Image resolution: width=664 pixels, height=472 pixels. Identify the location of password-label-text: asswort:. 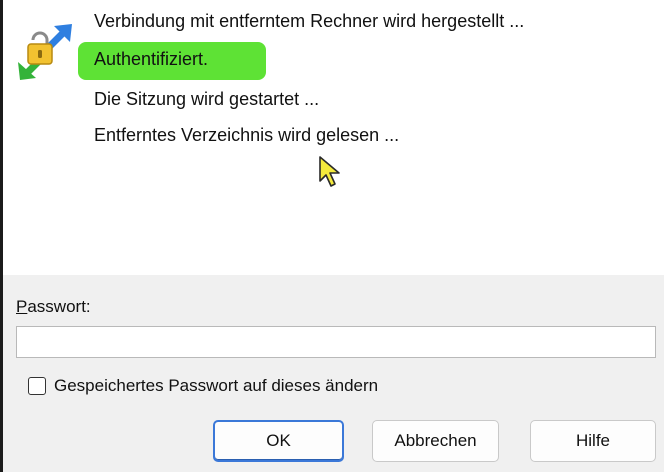
(59, 306).